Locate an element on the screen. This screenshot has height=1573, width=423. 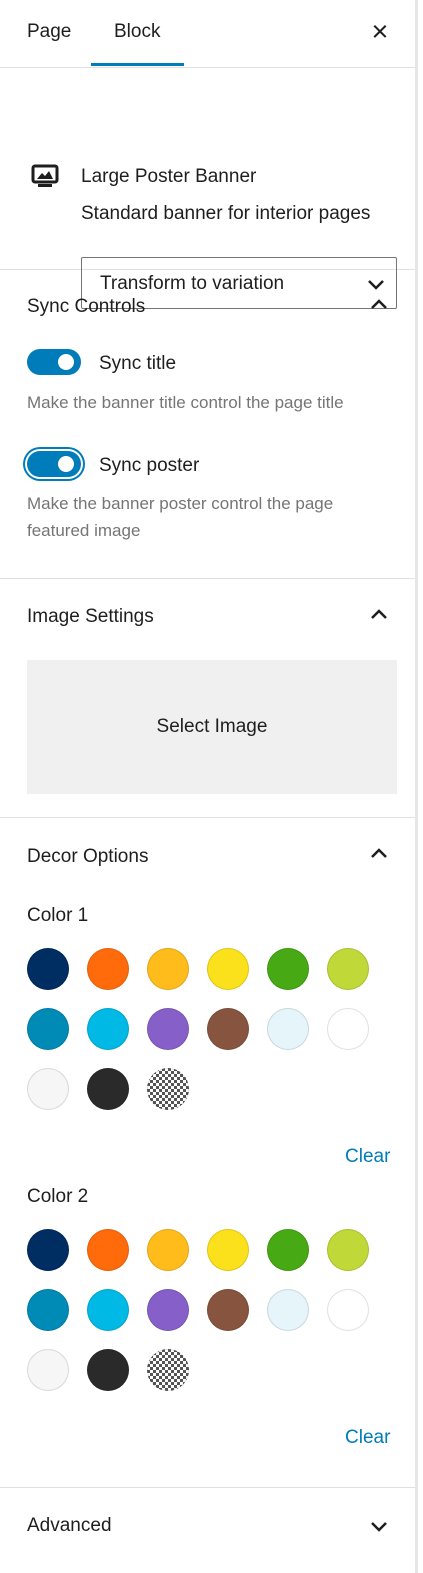
sync-poster-toggle is located at coordinates (54, 464).